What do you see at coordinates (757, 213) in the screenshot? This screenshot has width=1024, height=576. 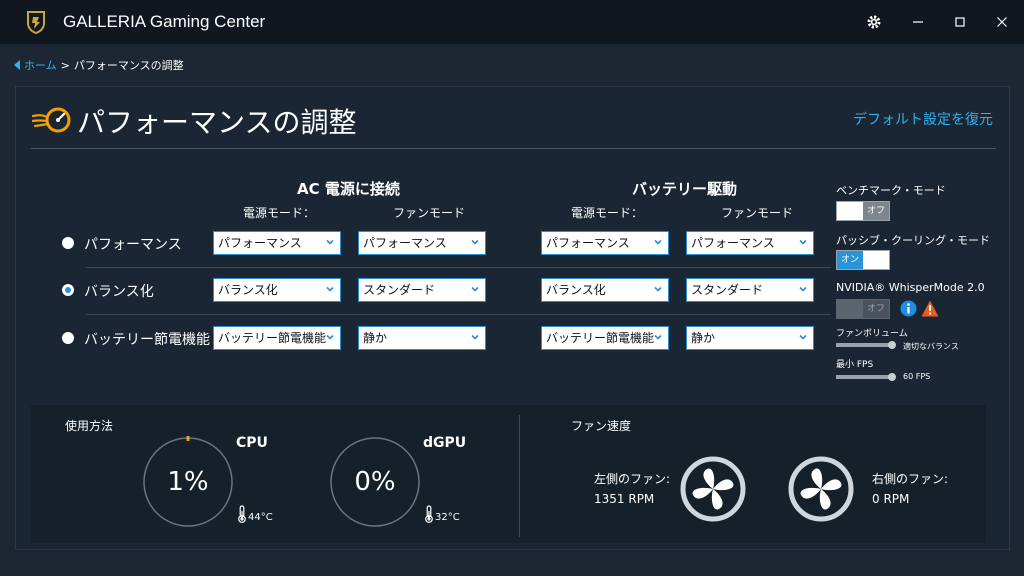 I see `battery-fan-mode-header: ファンモード` at bounding box center [757, 213].